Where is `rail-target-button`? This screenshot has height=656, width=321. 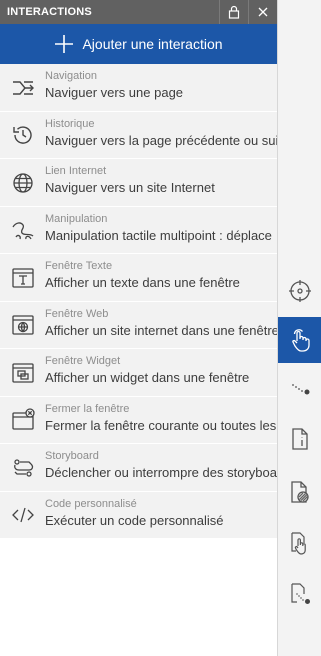
rail-target-button is located at coordinates (299, 291).